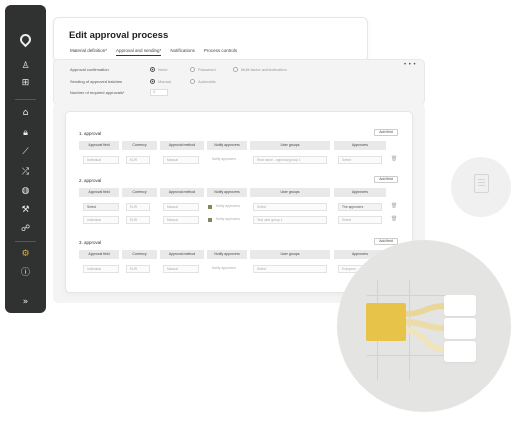 The width and height of the screenshot is (511, 447). Describe the element at coordinates (25, 66) in the screenshot. I see `user-icon: ♙` at that location.